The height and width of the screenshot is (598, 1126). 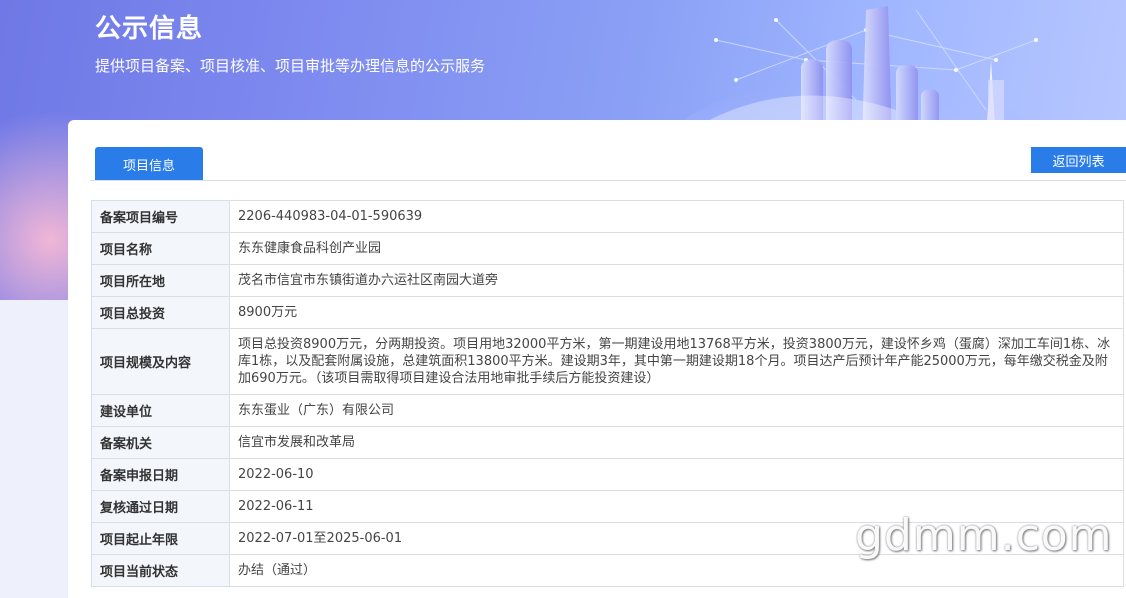 I want to click on row-label: 备案申报日期, so click(x=160, y=474).